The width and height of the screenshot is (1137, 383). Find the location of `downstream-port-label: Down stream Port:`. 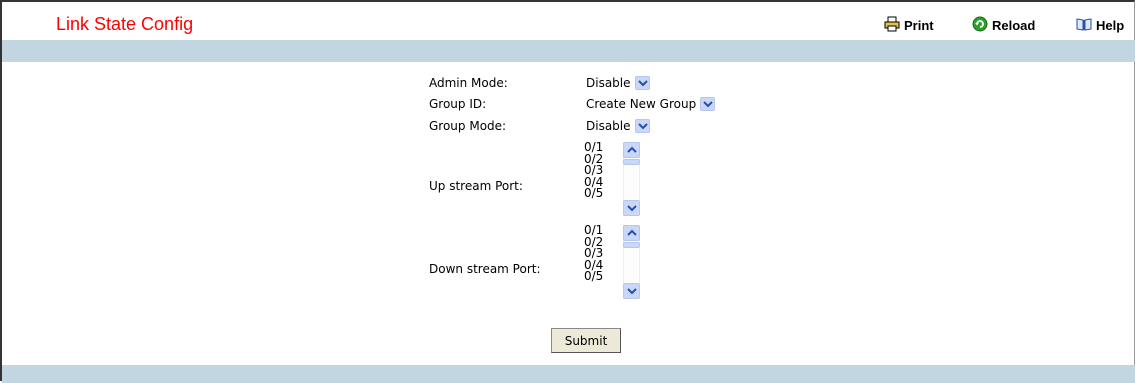

downstream-port-label: Down stream Port: is located at coordinates (485, 269).